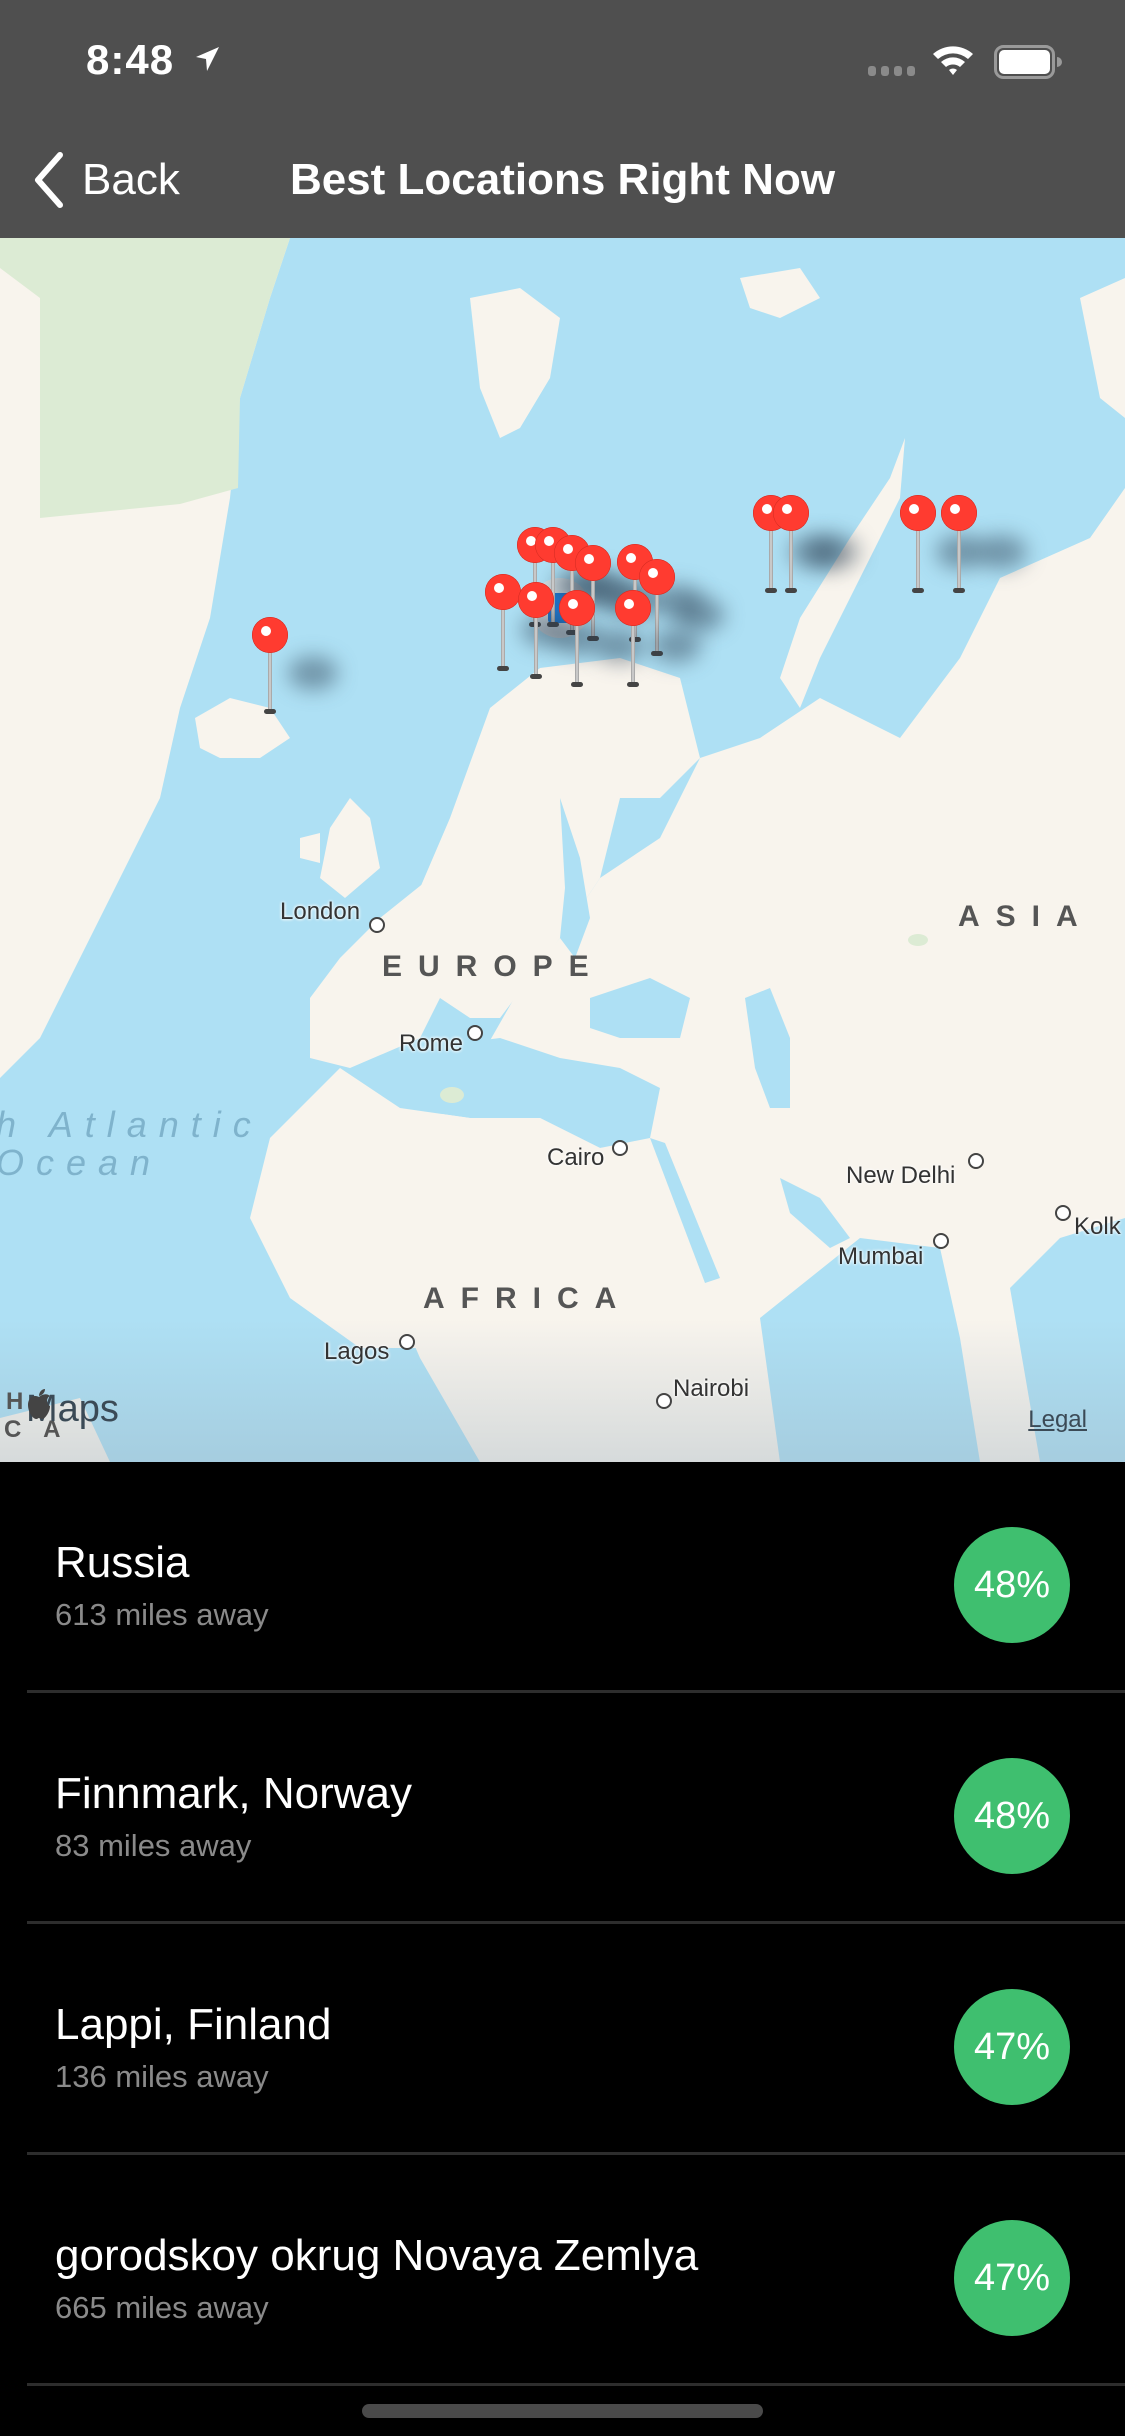 The width and height of the screenshot is (1125, 2436). I want to click on header: 8:48 Back Best Locations Right Now, so click(562, 119).